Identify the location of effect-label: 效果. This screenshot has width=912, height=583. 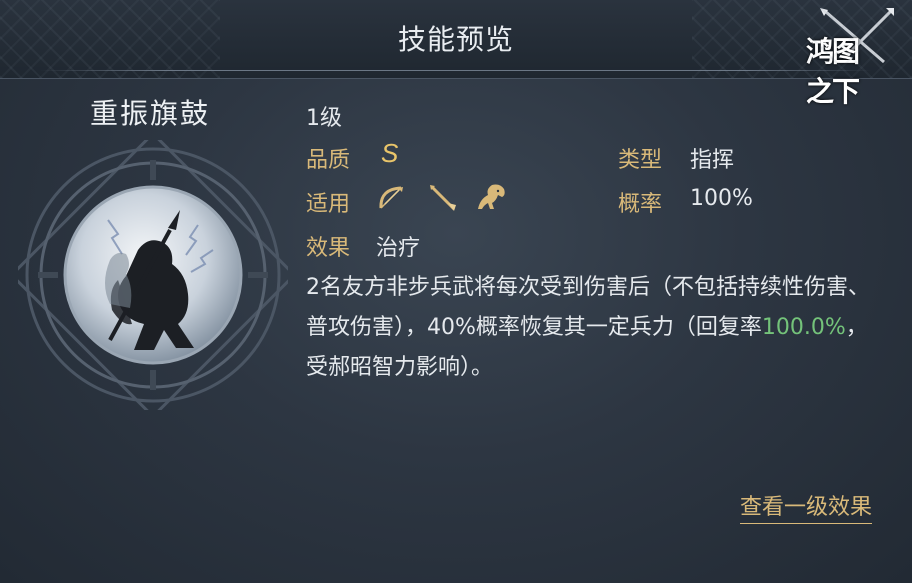
(328, 248).